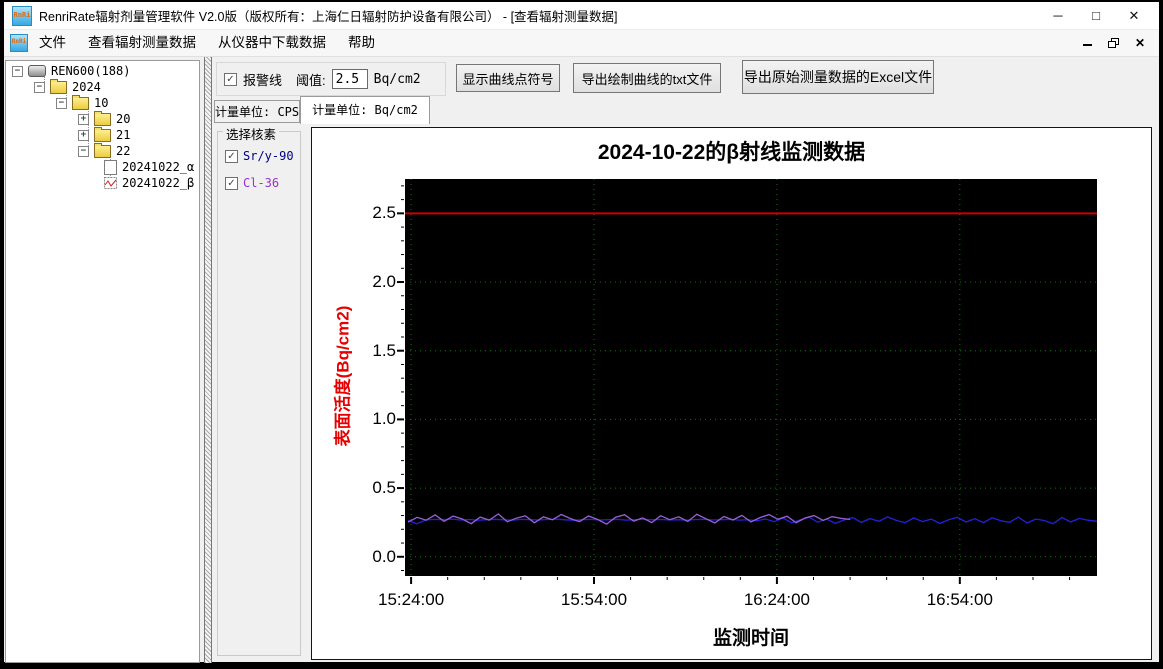  I want to click on nuclide-item-sr-y-90: ✓ Sr/y-90, so click(259, 156).